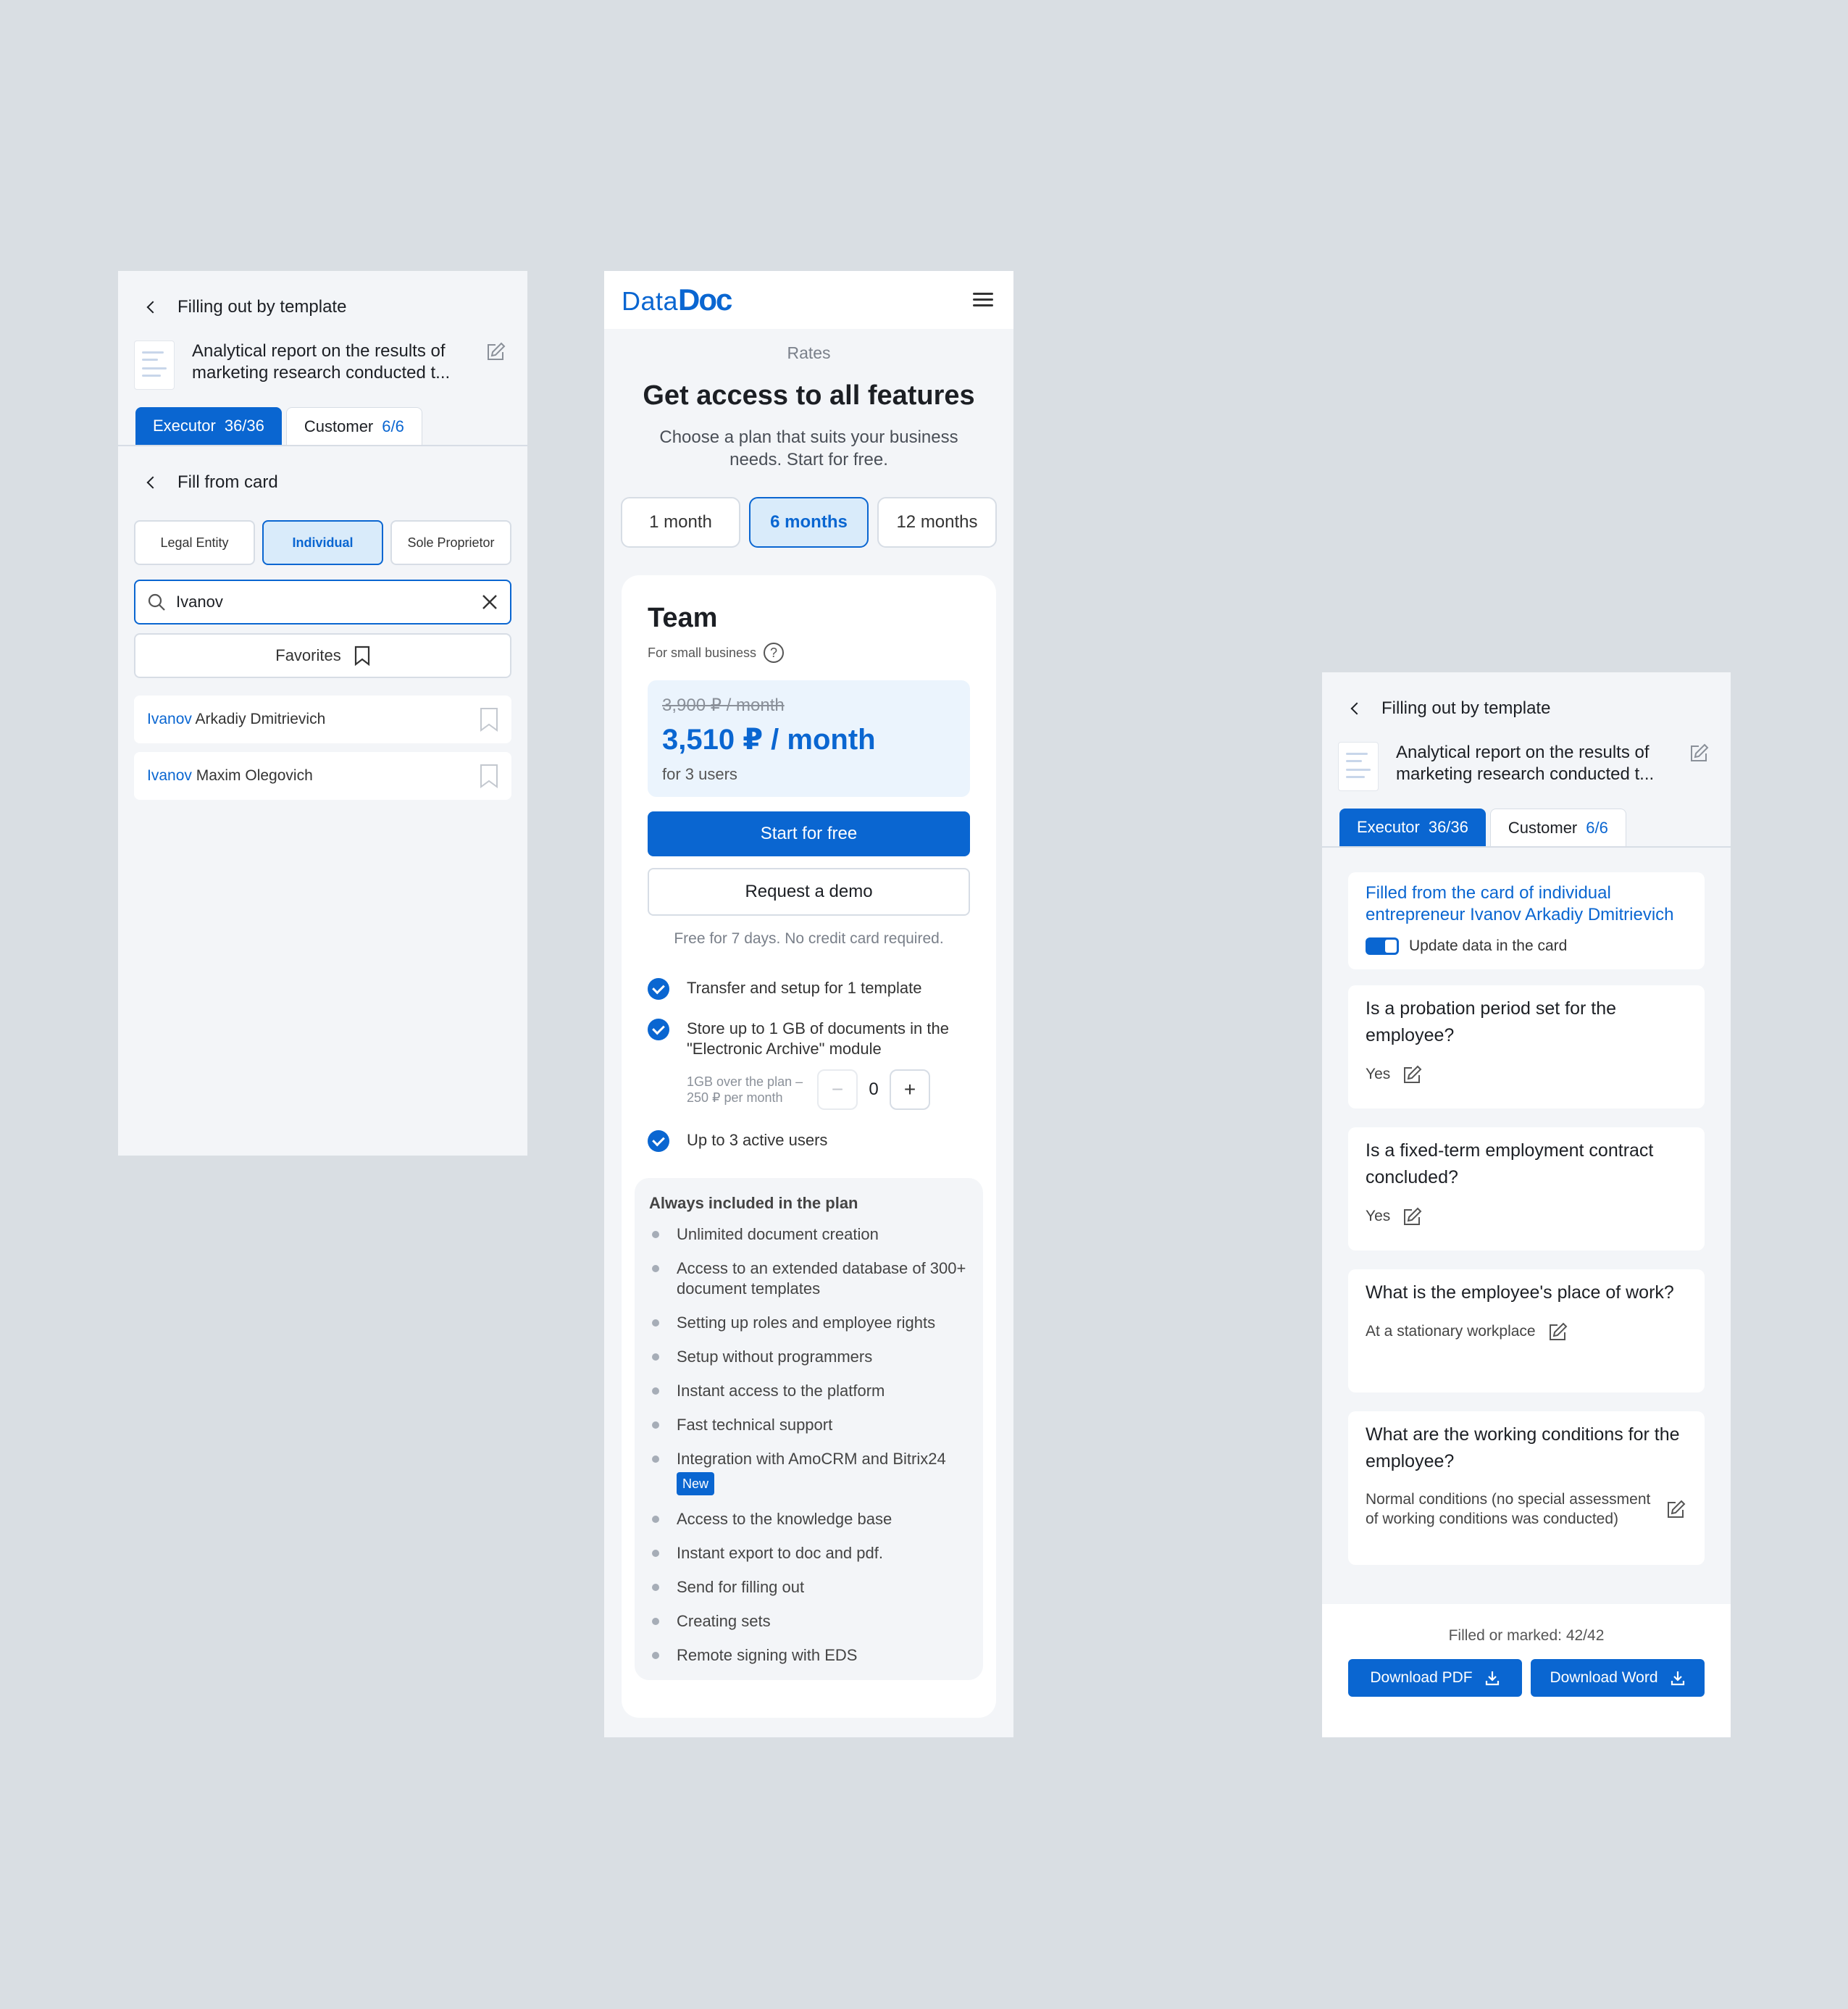 This screenshot has width=1848, height=2009. What do you see at coordinates (804, 988) in the screenshot?
I see `feature-text: Transfer and setup for 1 template` at bounding box center [804, 988].